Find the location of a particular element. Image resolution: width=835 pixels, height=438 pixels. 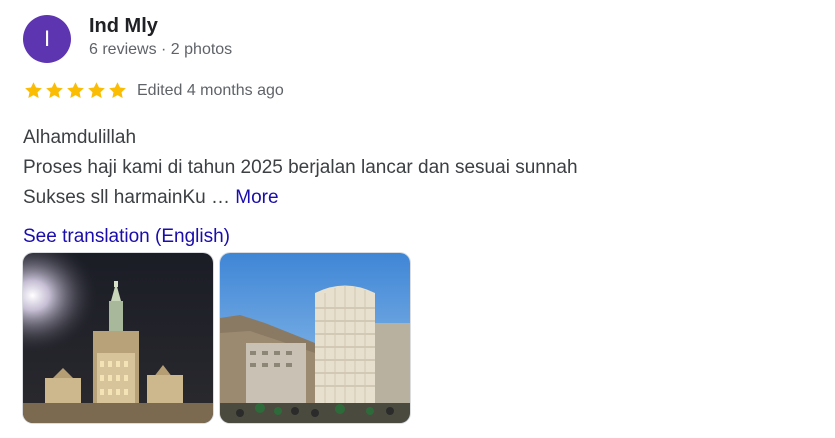

avatar: I is located at coordinates (47, 39).